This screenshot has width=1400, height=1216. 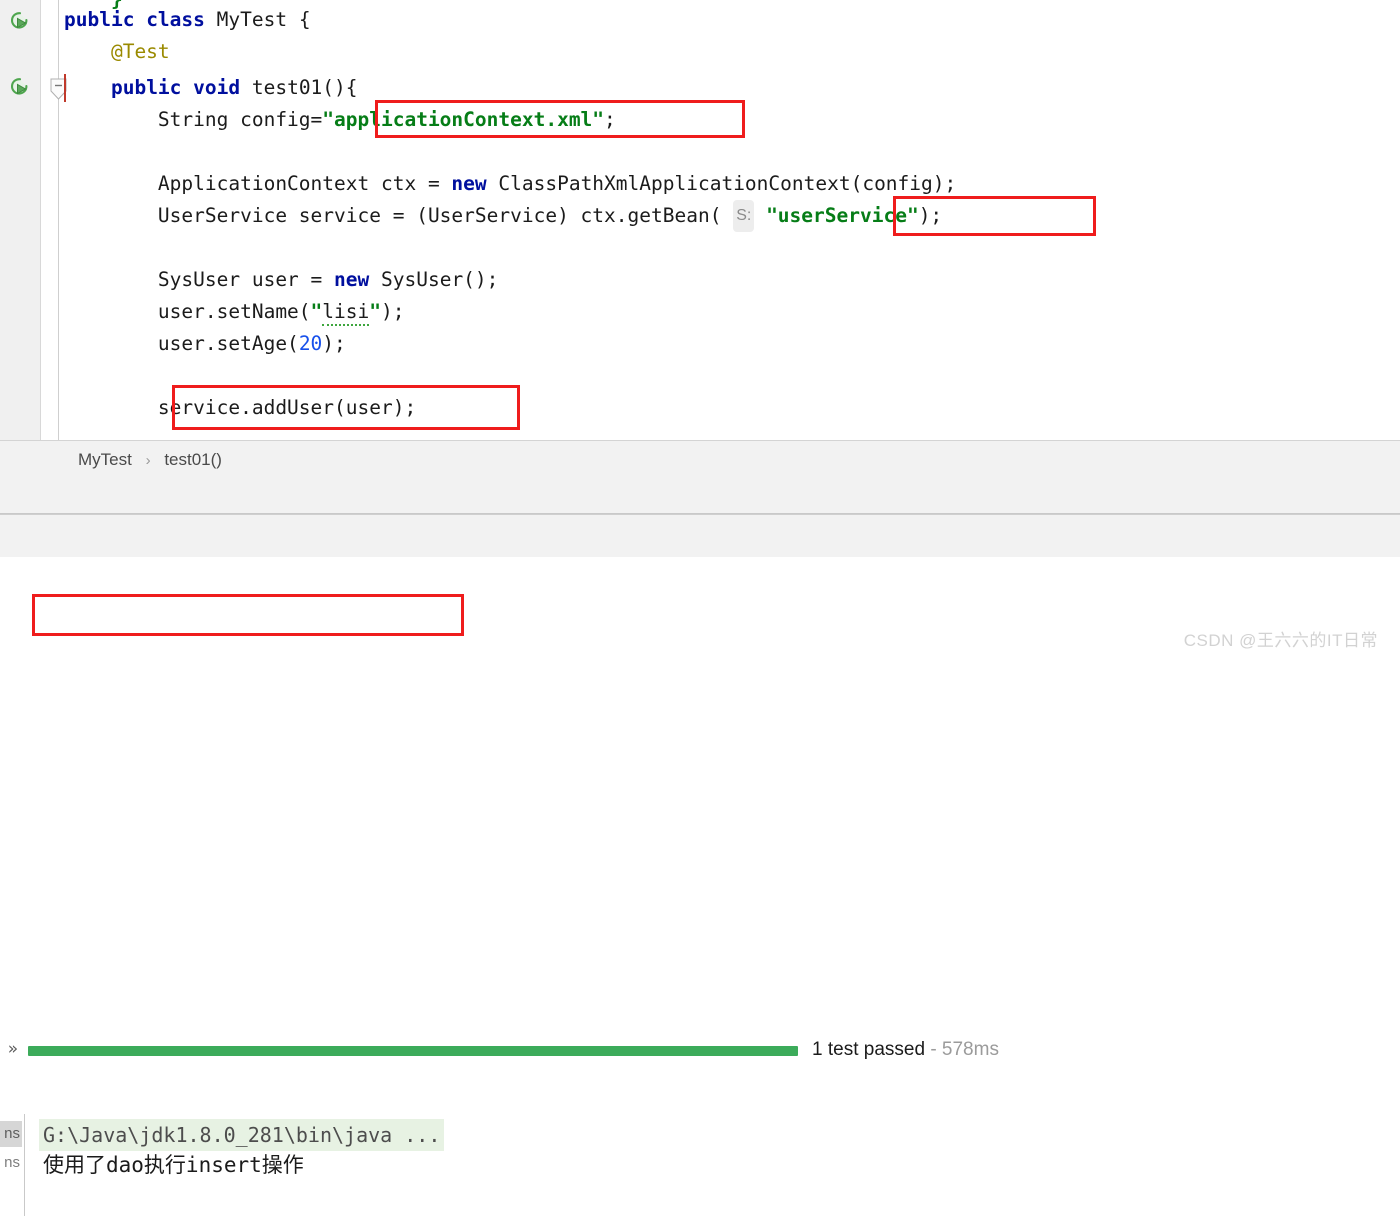 I want to click on code-folding-rail, so click(x=58, y=220).